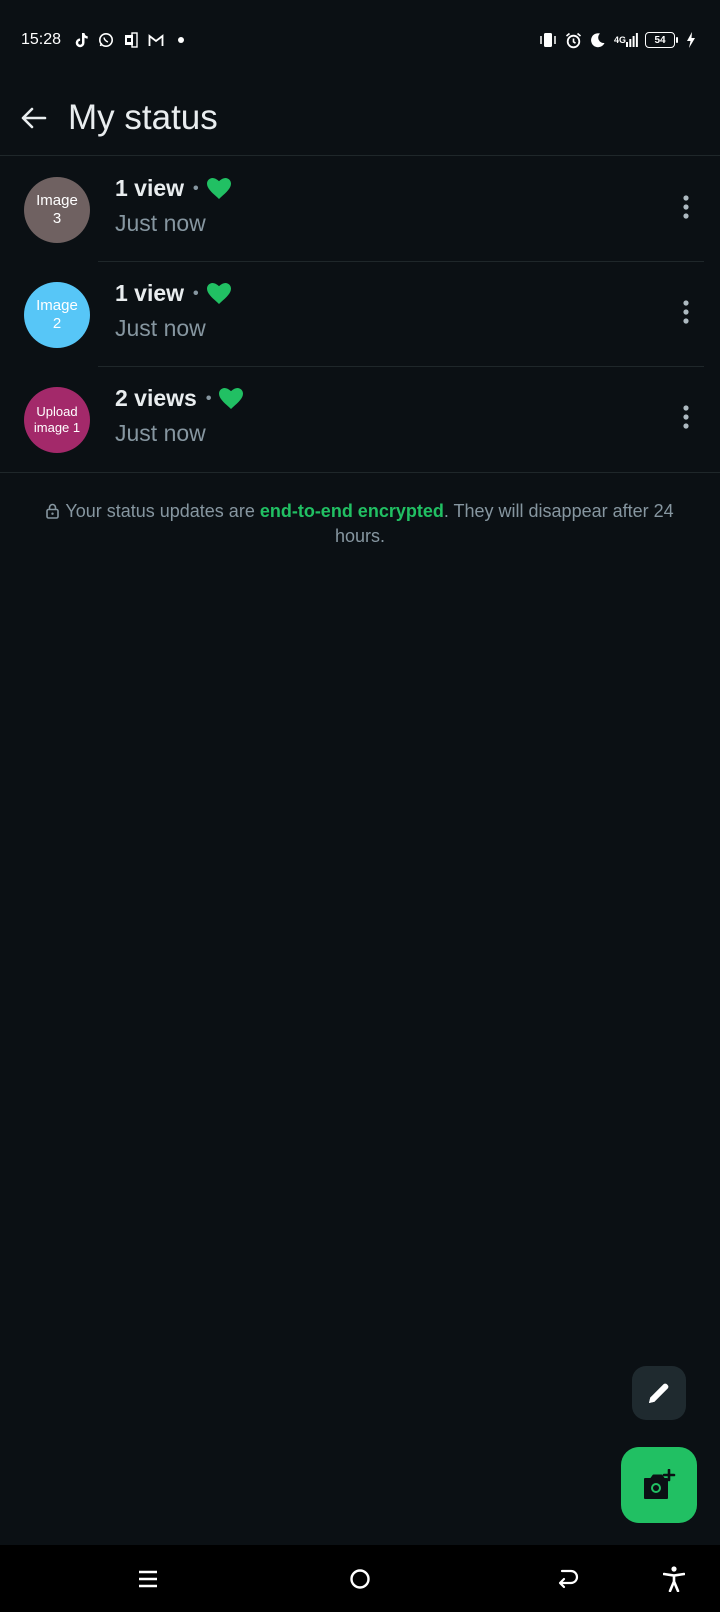 This screenshot has width=720, height=1612. Describe the element at coordinates (162, 511) in the screenshot. I see `encryption-prefix: Your status updates are` at that location.